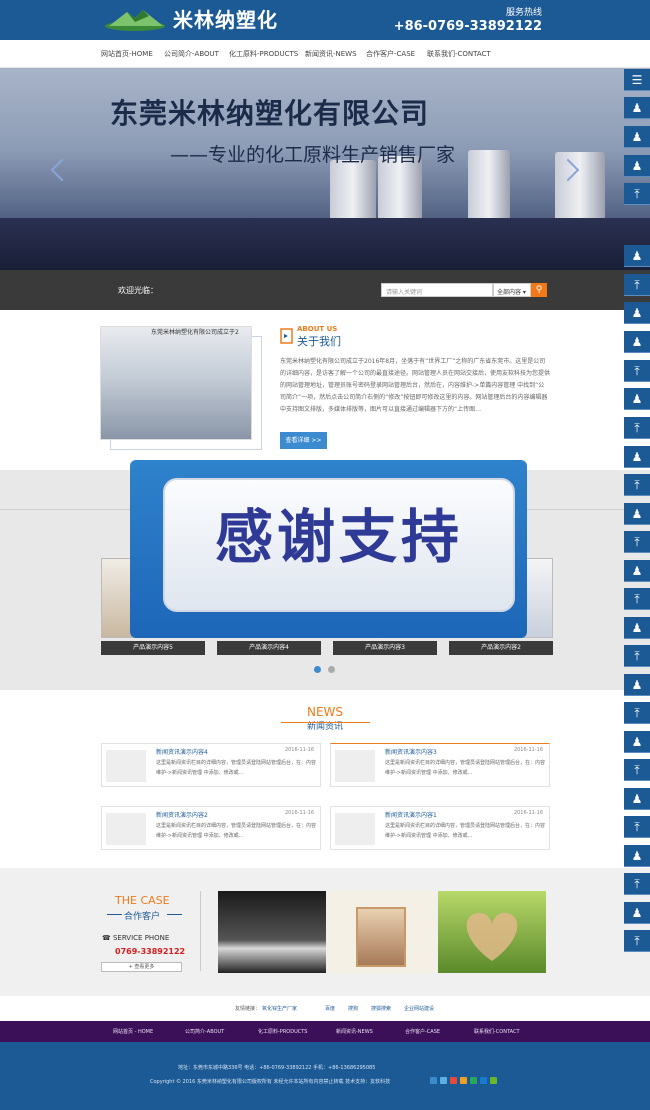 This screenshot has width=650, height=1110. What do you see at coordinates (141, 967) in the screenshot?
I see `cases-more-button: + 查看更多` at bounding box center [141, 967].